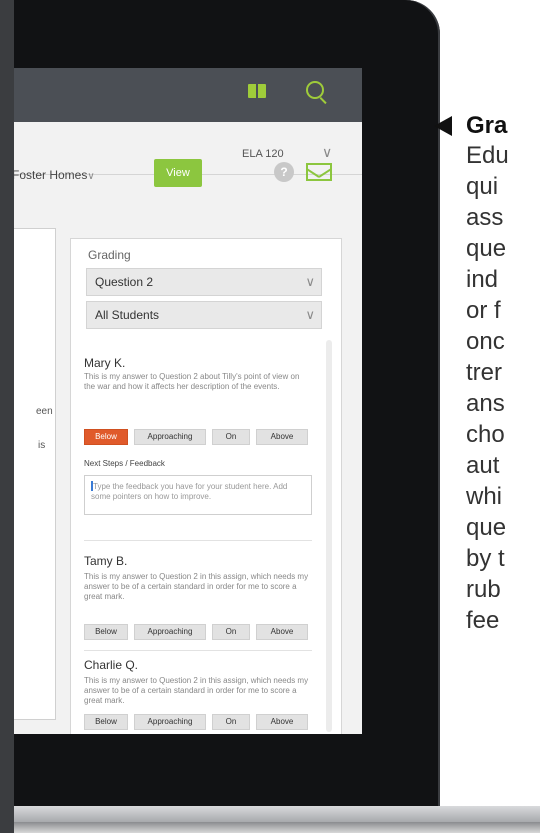 Image resolution: width=540 pixels, height=833 pixels. Describe the element at coordinates (51, 175) in the screenshot. I see `filter-label: Foster Homes` at that location.